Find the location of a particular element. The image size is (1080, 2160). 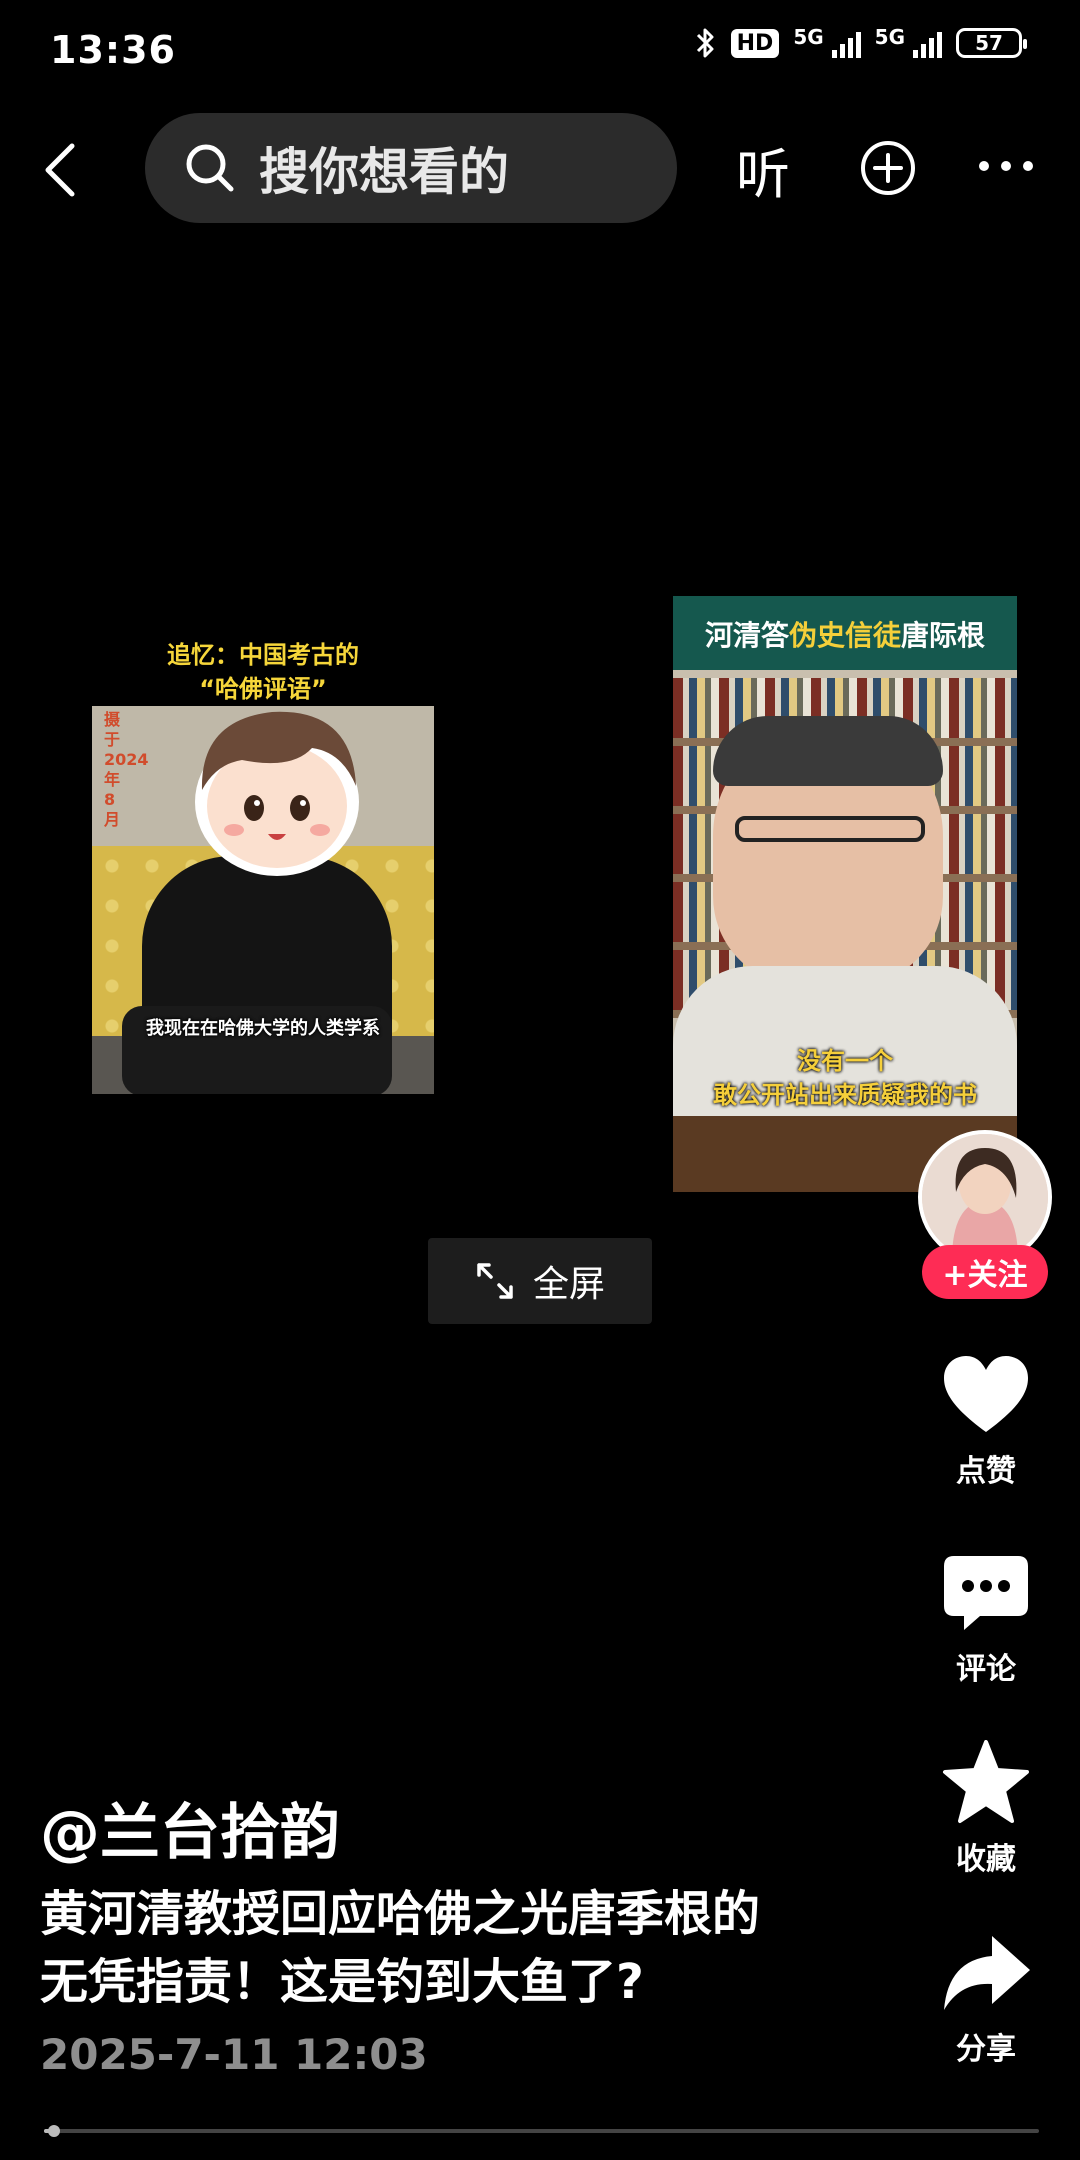

description-line1: 黄河清教授回应哈佛之光唐季根的 is located at coordinates (400, 1914).